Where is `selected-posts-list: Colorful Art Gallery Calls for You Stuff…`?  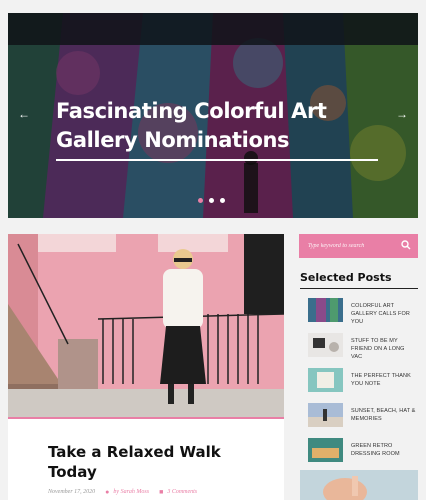
selected-posts-list: Colorful Art Gallery Calls for You Stuff… is located at coordinates (363, 383).